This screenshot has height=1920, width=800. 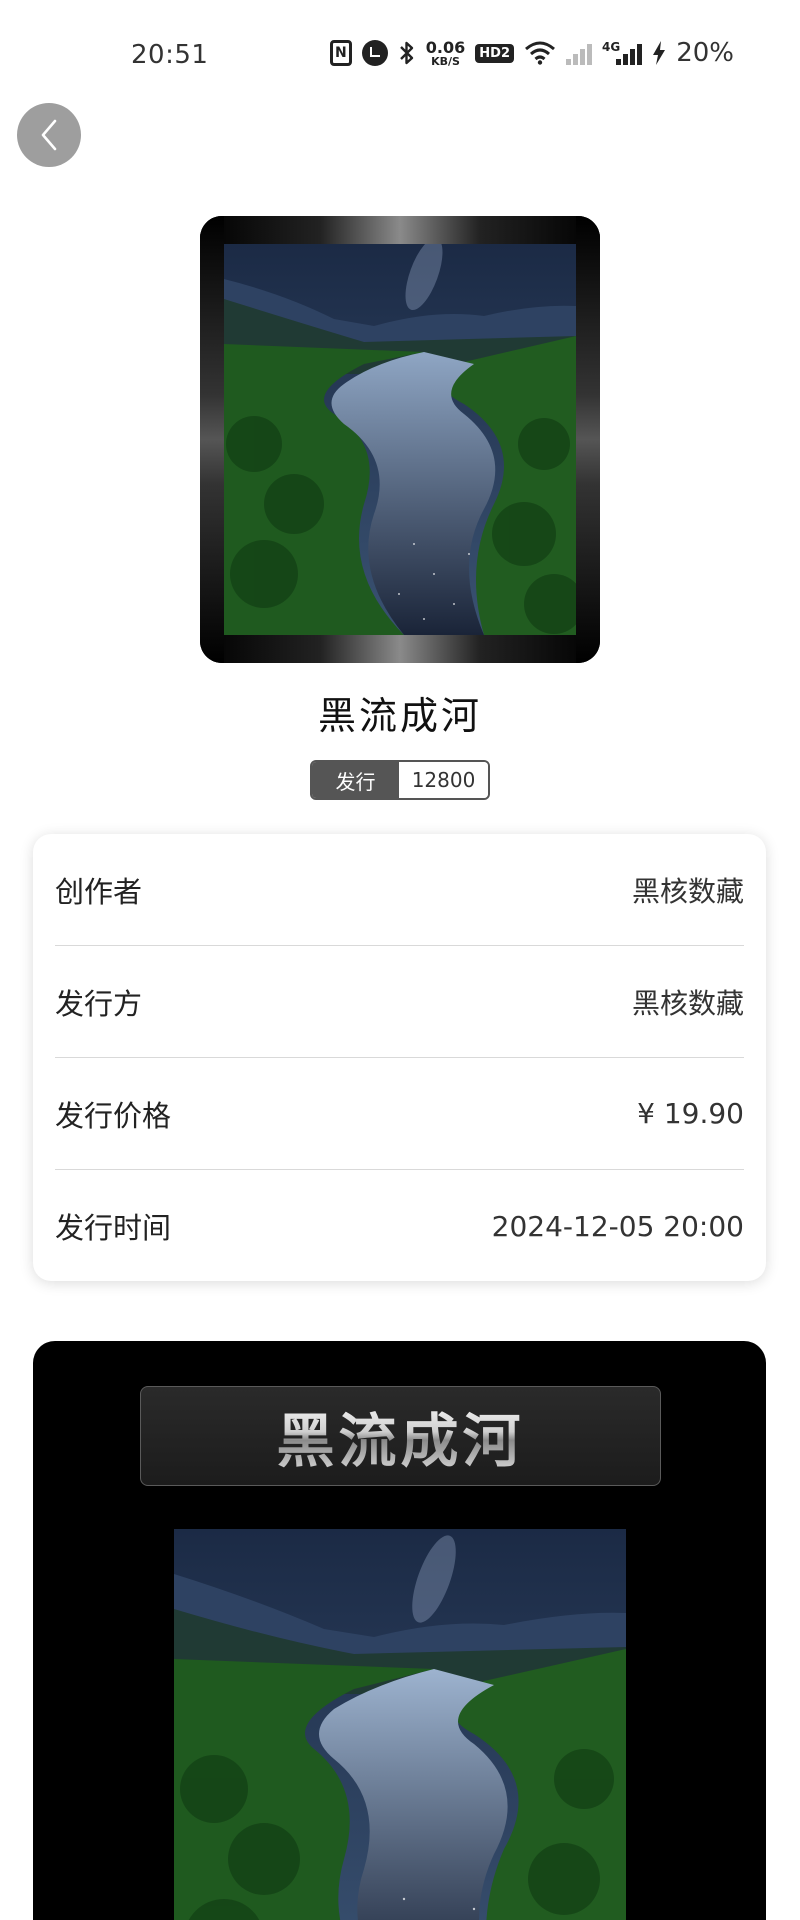 I want to click on detail-artwork, so click(x=400, y=1724).